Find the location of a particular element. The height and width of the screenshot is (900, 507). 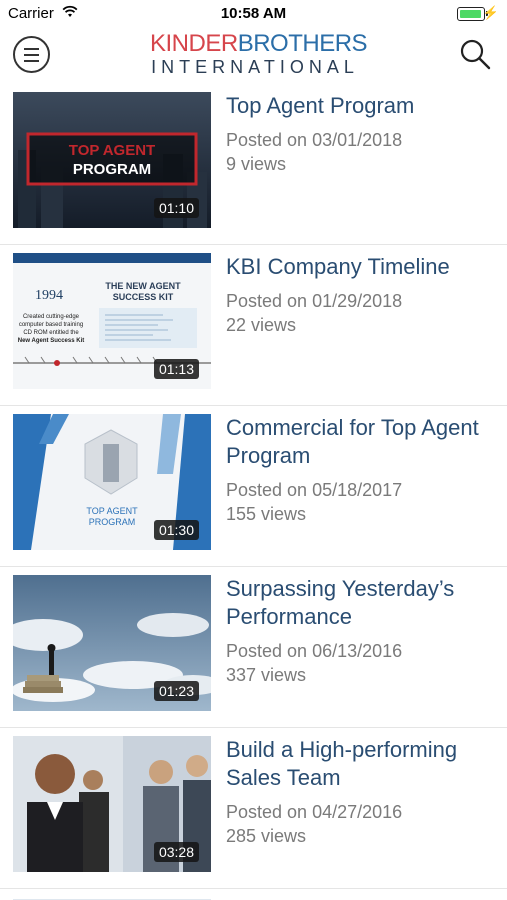

charging-icon: ⚡ is located at coordinates (490, 12).